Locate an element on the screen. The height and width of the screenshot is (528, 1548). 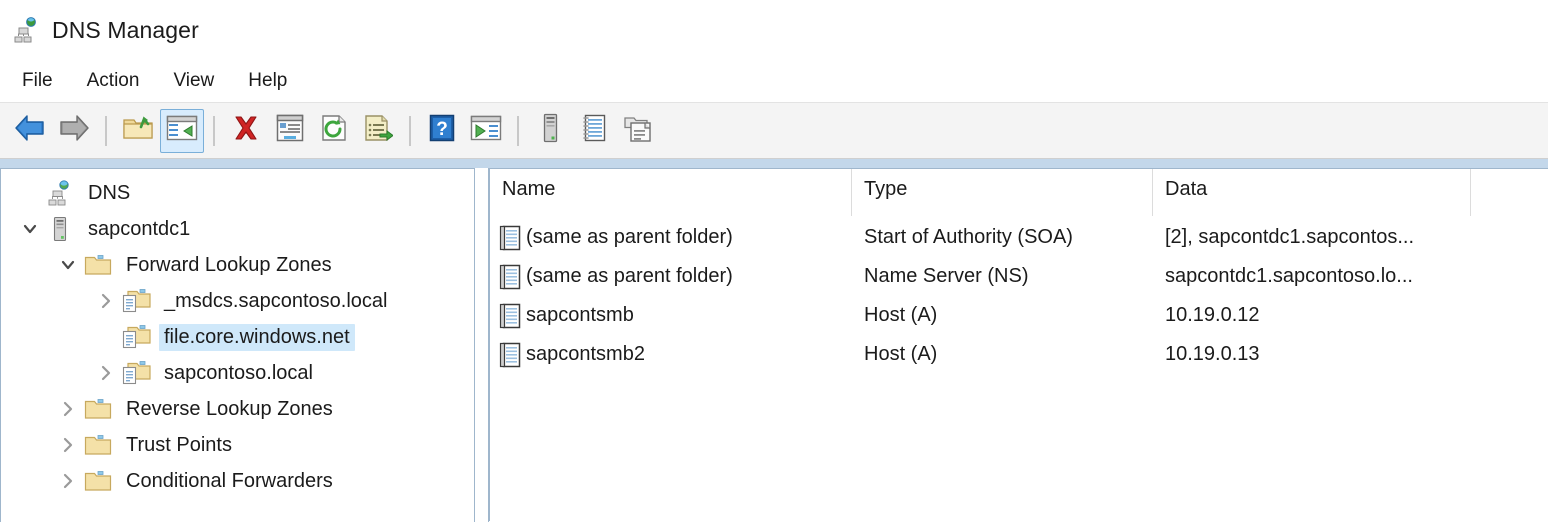
tree-item-label: _msdcs.sapcontoso.local is located at coordinates (276, 300).